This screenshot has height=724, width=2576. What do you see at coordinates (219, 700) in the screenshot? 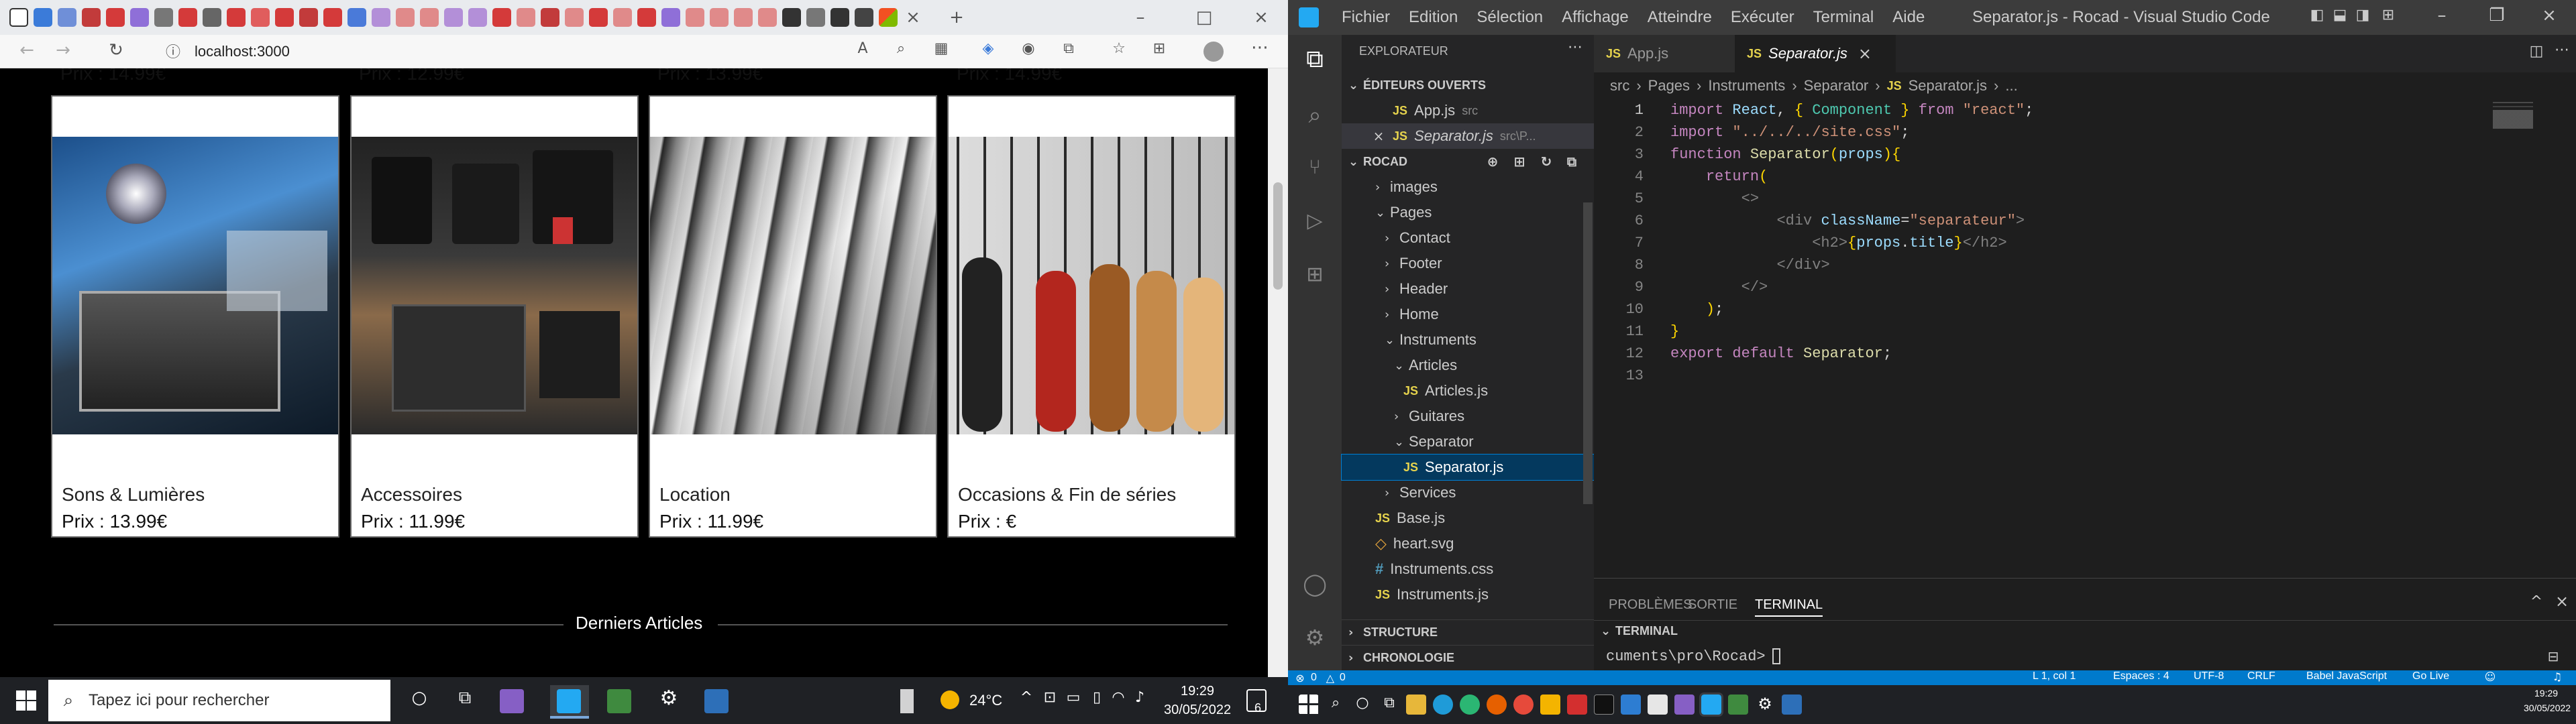
I see `taskbar-search-box: ⌕ Tapez ici pour rechercher` at bounding box center [219, 700].